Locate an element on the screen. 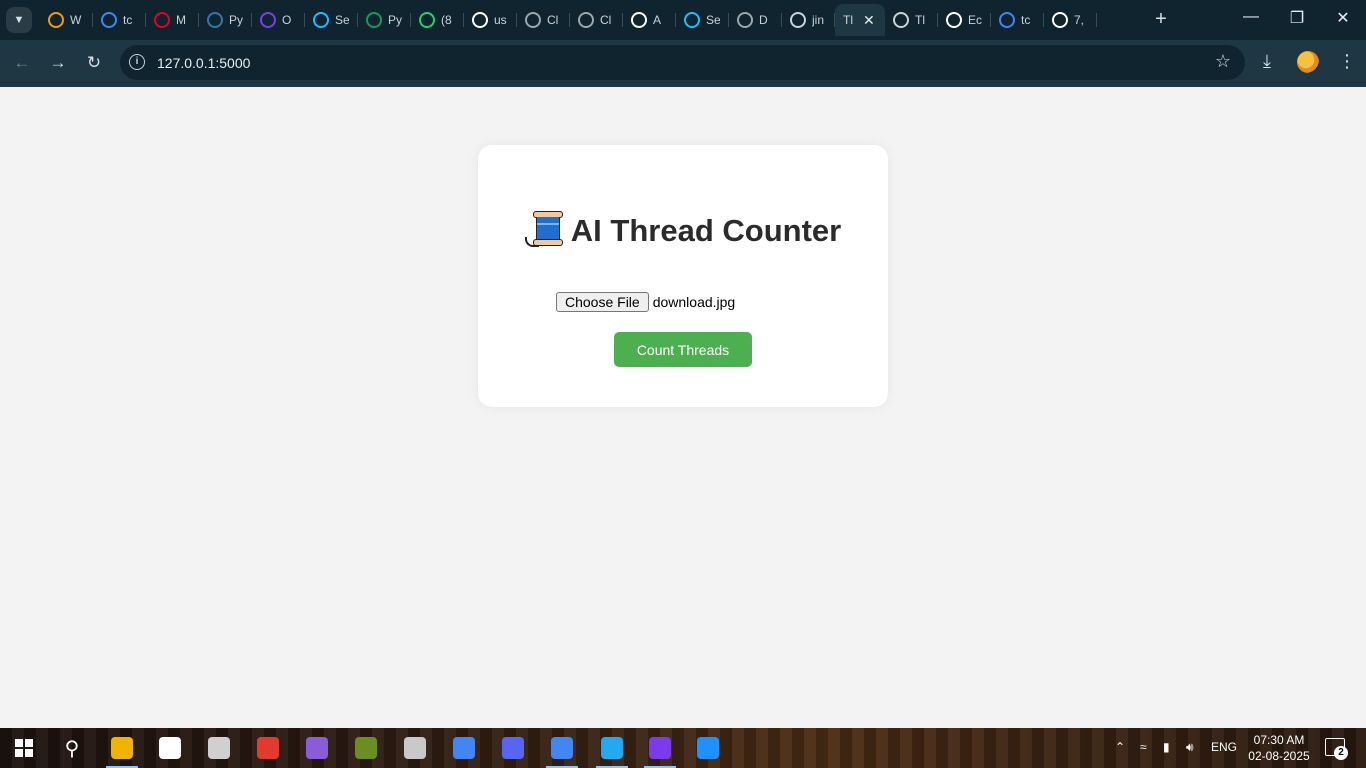 The width and height of the screenshot is (1366, 768). menu-kebab-icon: ⋮ is located at coordinates (1347, 61).